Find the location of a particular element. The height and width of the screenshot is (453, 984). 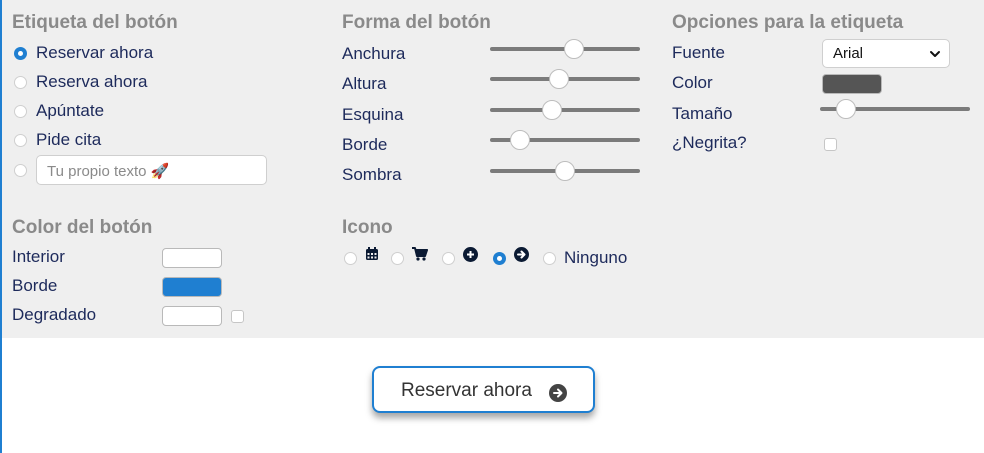

label-section-heading: Etiqueta del botón is located at coordinates (95, 22).